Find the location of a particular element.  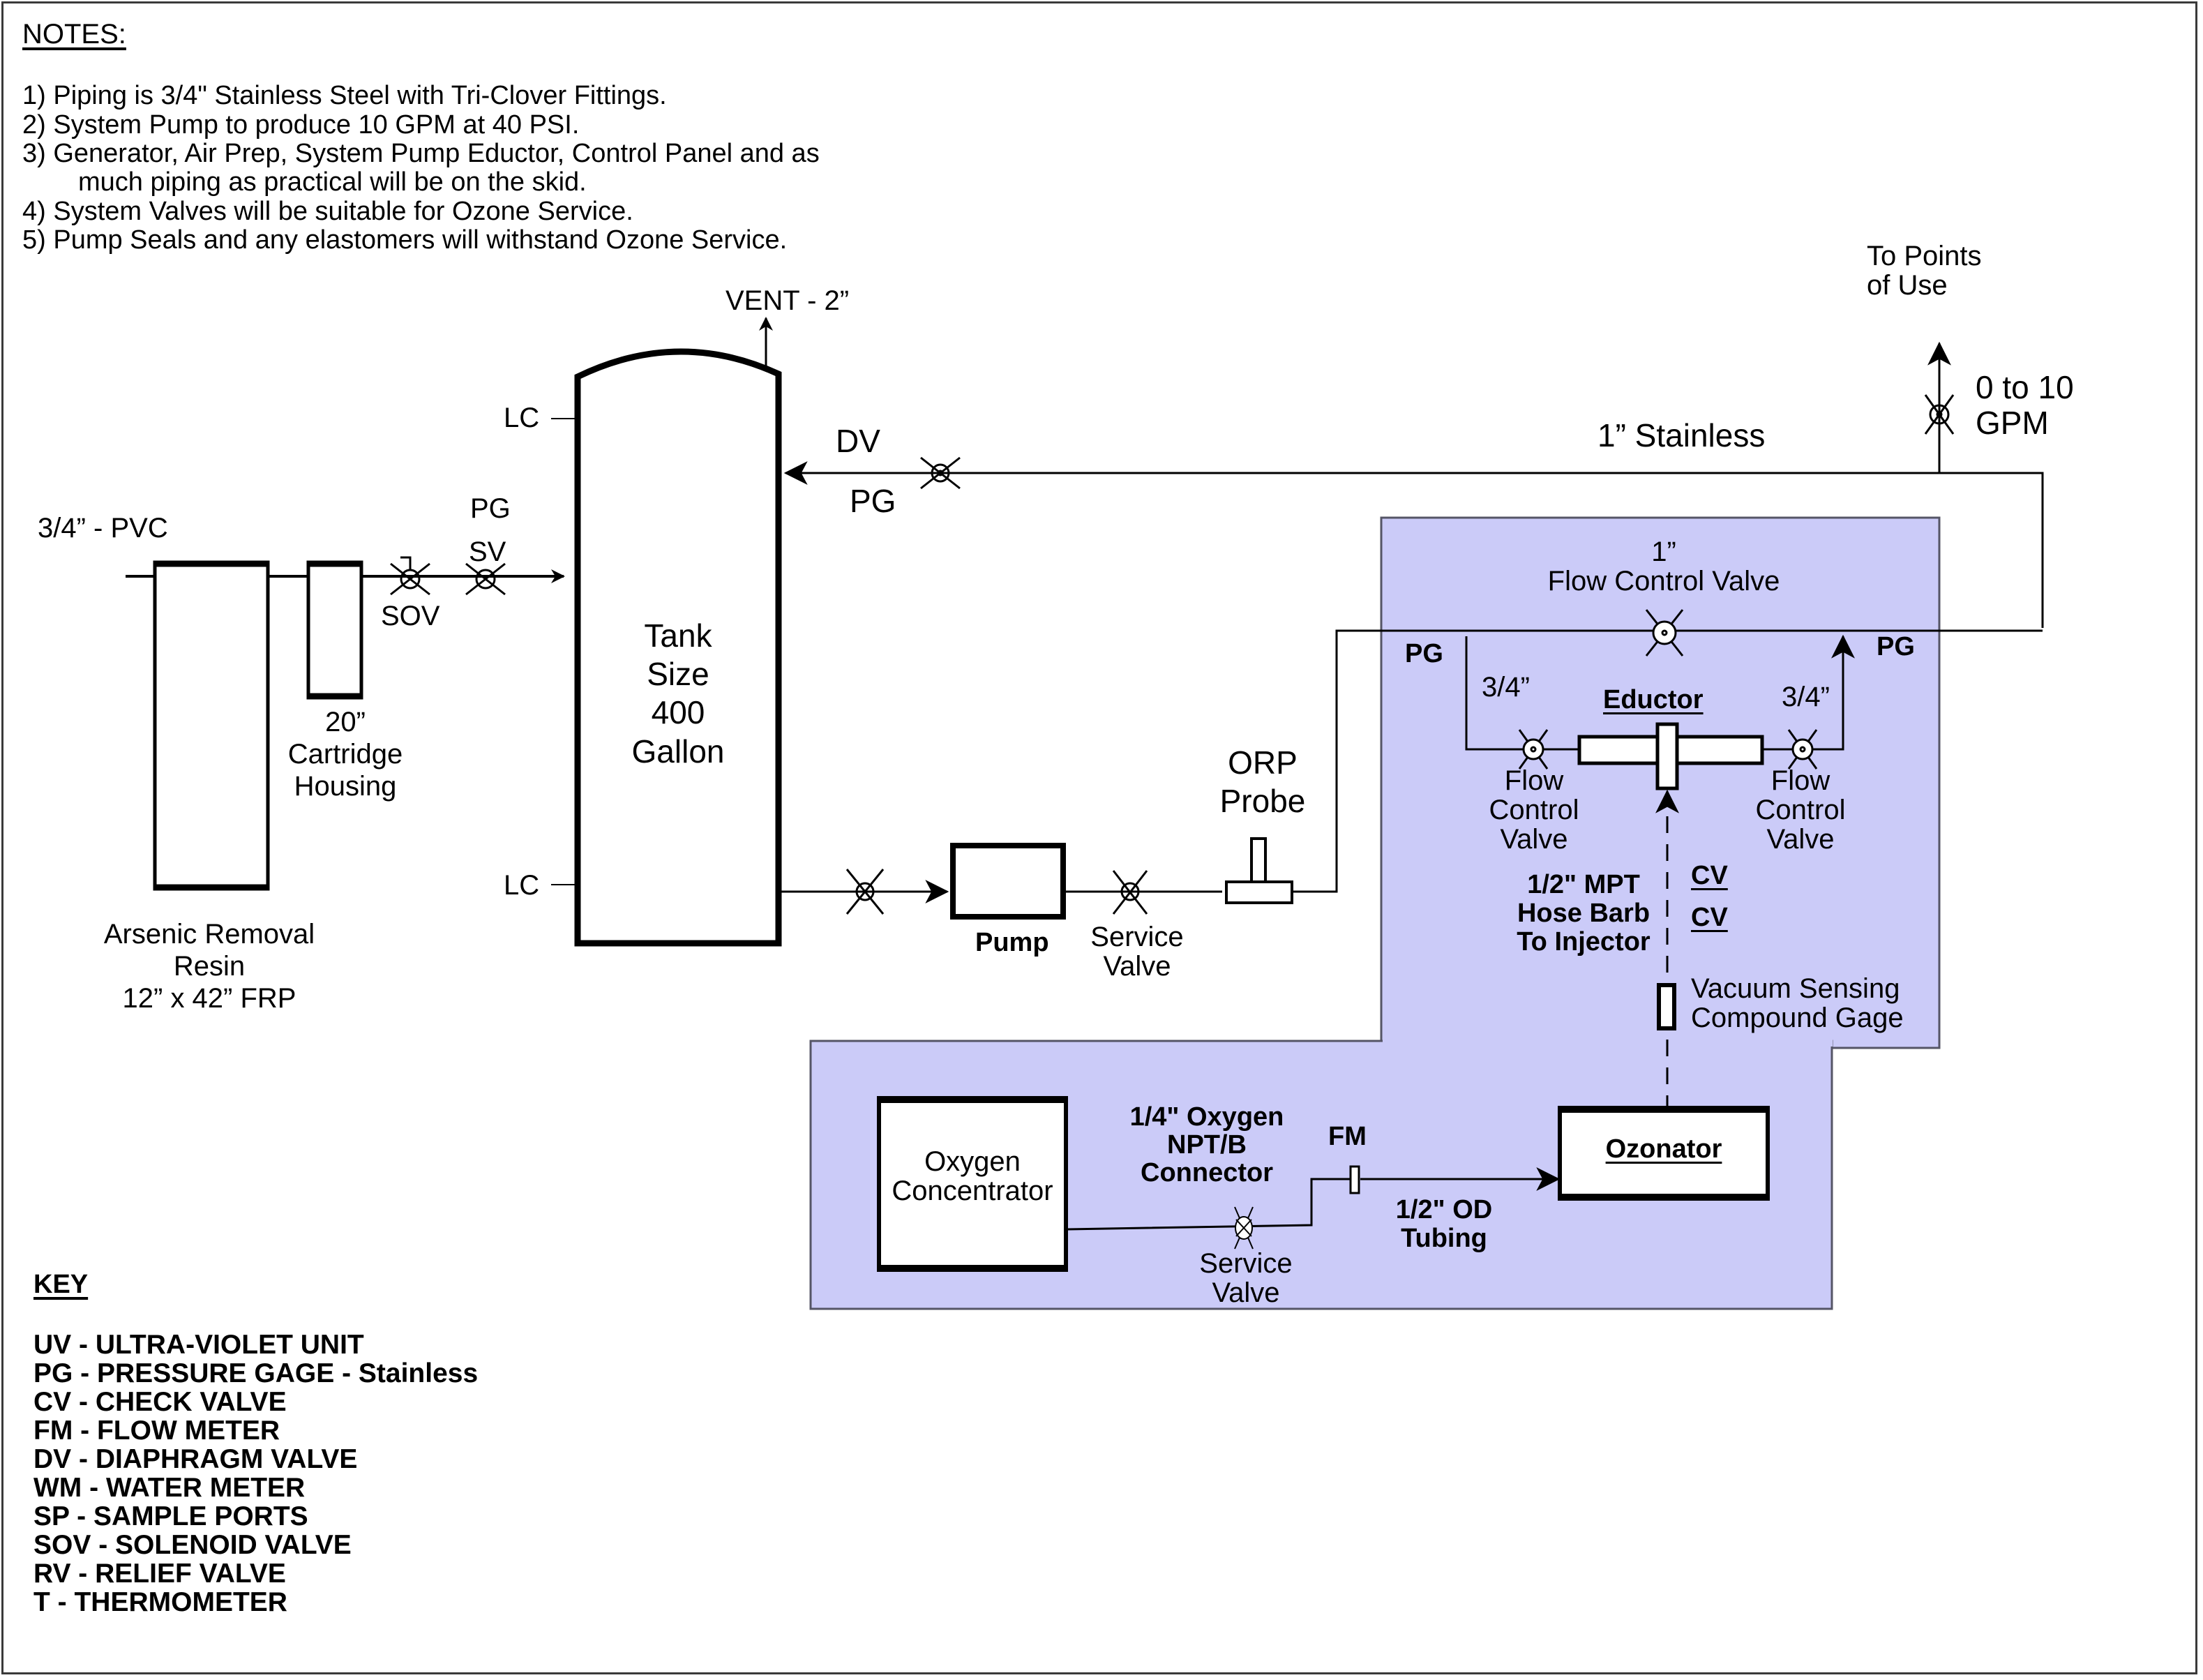

cartridge-label: 20” Cartridge Housing is located at coordinates (345, 754).